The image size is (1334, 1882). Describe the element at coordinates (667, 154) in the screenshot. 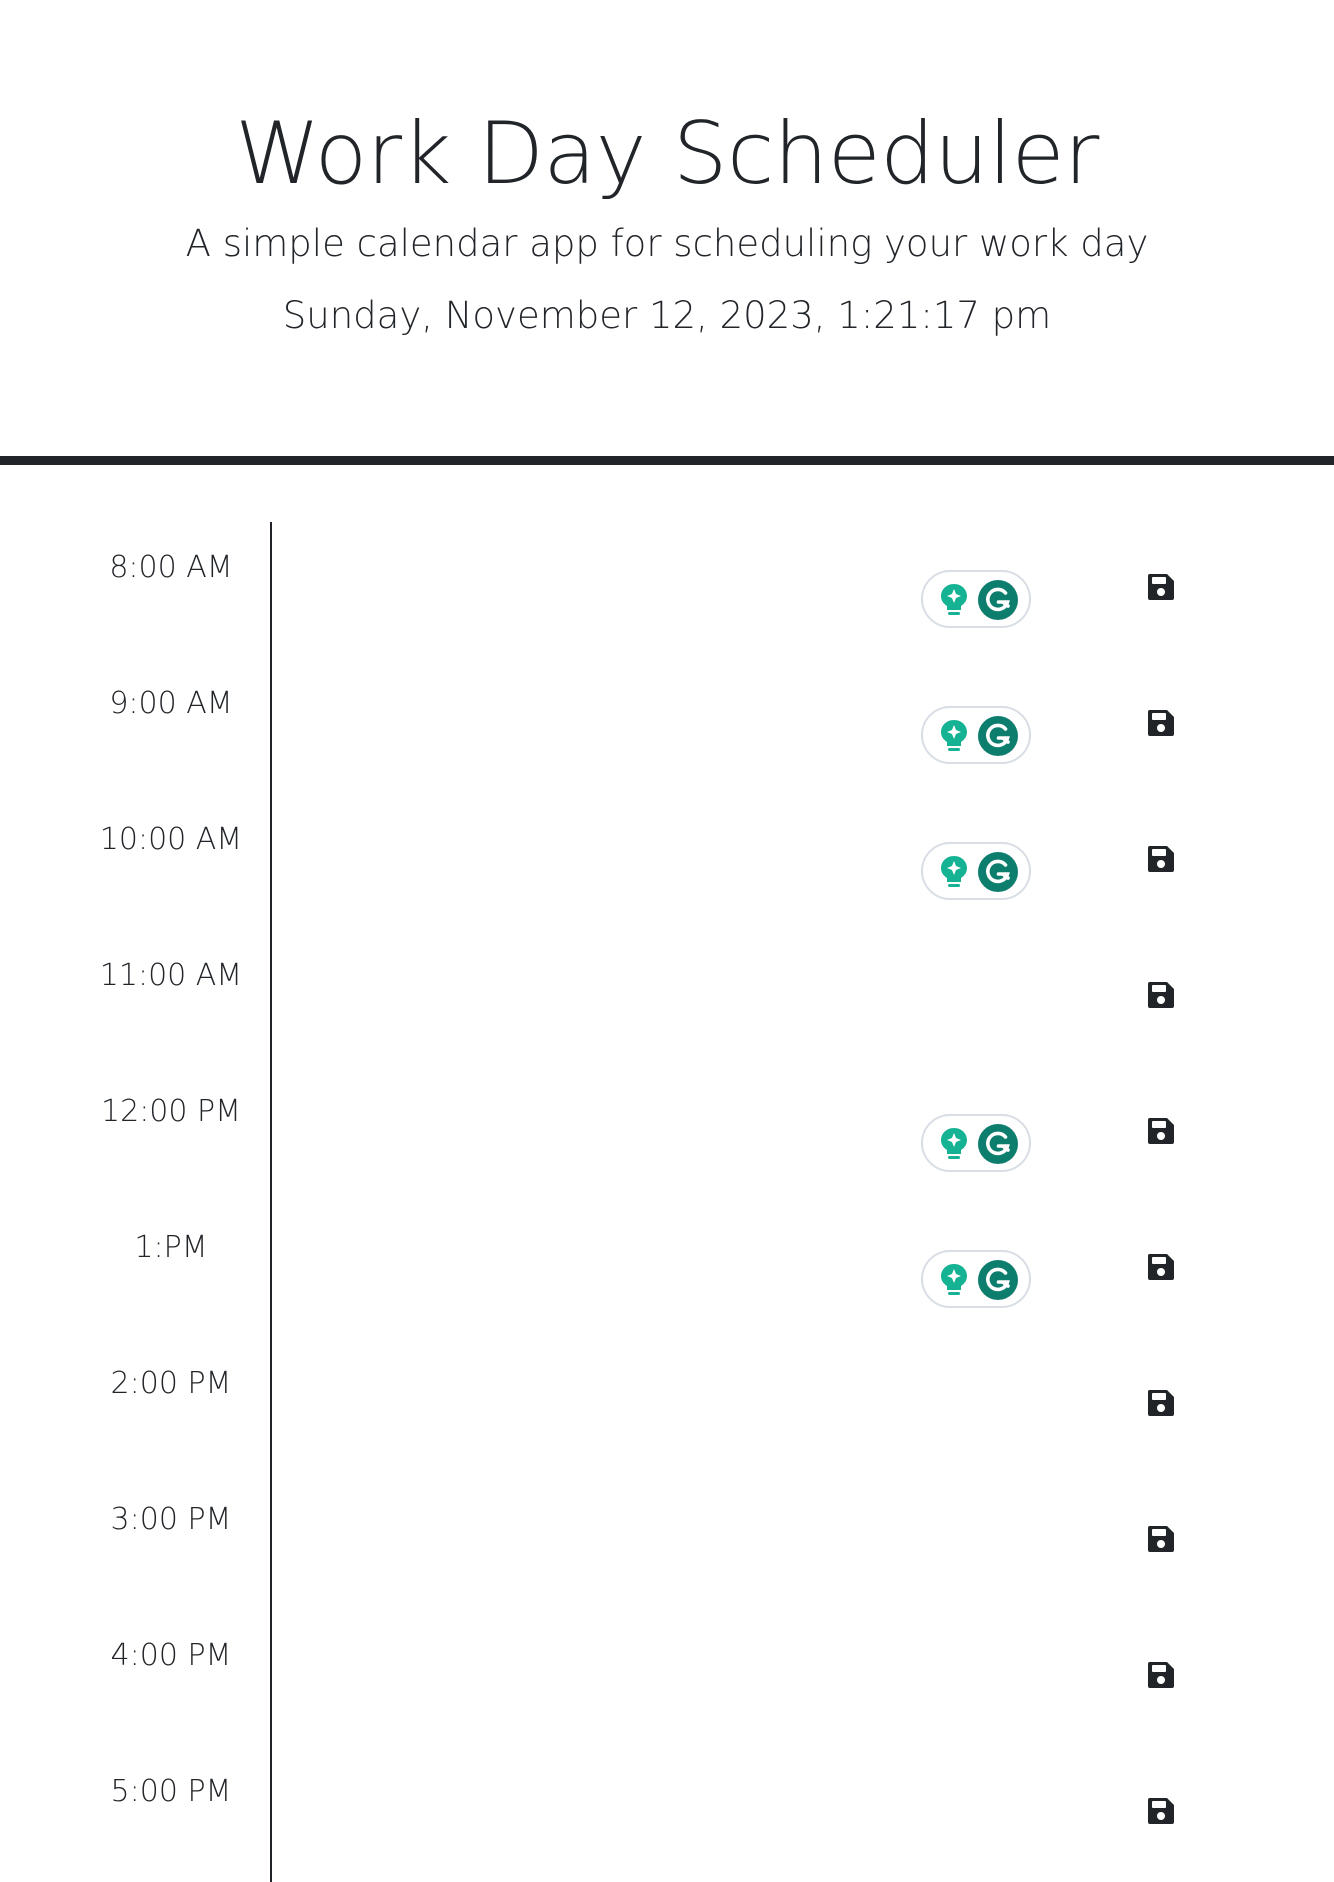

I see `page-title: Work Day Scheduler` at that location.